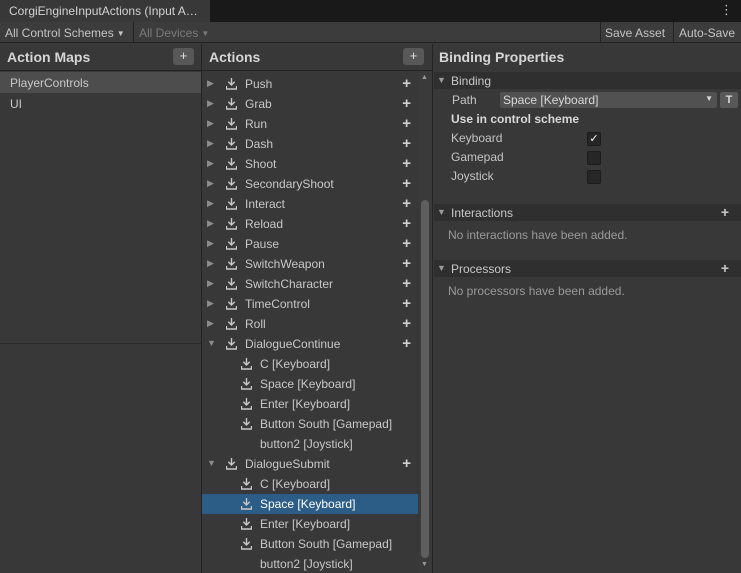 The height and width of the screenshot is (573, 741). I want to click on action-label: Run, so click(256, 124).